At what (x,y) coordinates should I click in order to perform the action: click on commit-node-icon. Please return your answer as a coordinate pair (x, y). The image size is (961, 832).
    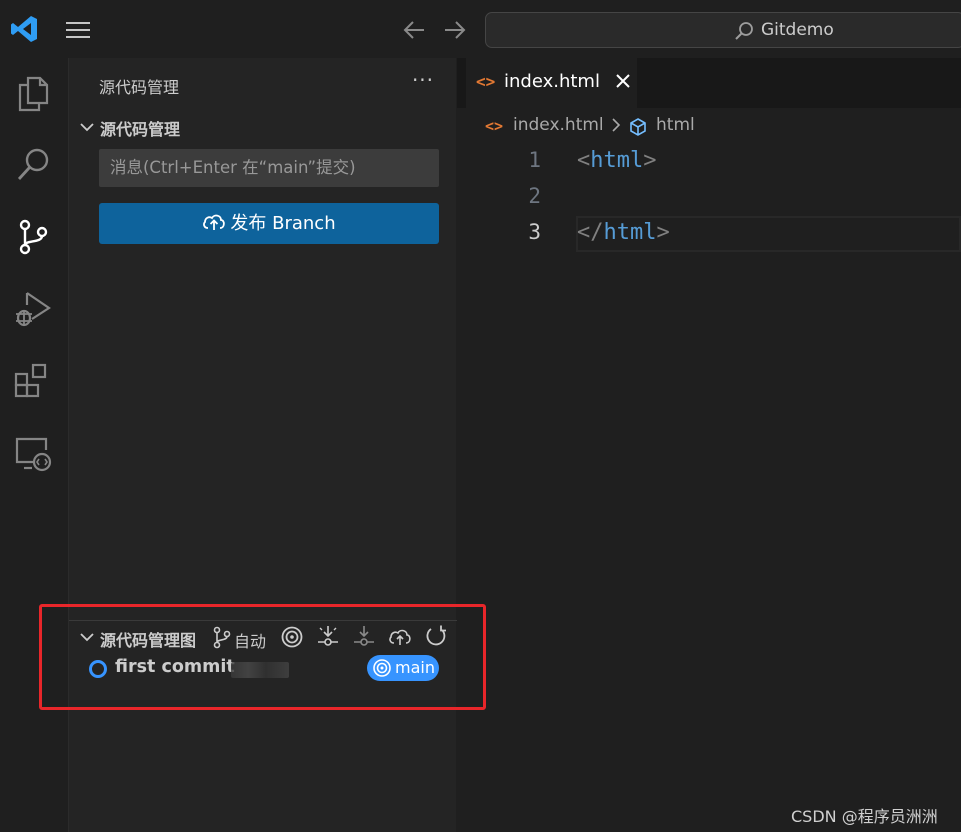
    Looking at the image, I should click on (98, 669).